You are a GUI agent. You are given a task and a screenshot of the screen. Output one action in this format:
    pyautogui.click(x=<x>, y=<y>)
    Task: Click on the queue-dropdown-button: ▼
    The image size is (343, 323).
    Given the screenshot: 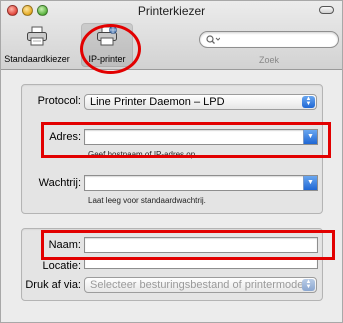 What is the action you would take?
    pyautogui.click(x=310, y=183)
    